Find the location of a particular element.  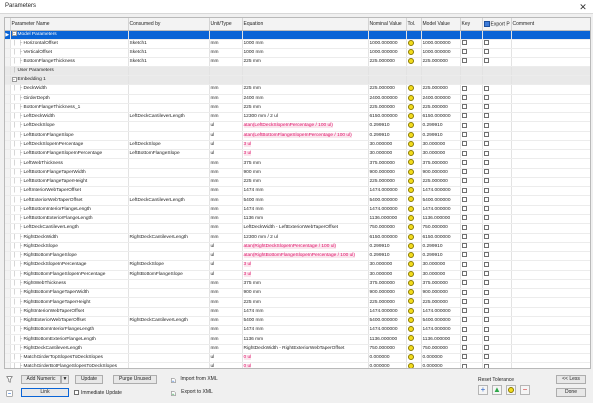

model-value-cell: 1474.000000 is located at coordinates (441, 312).